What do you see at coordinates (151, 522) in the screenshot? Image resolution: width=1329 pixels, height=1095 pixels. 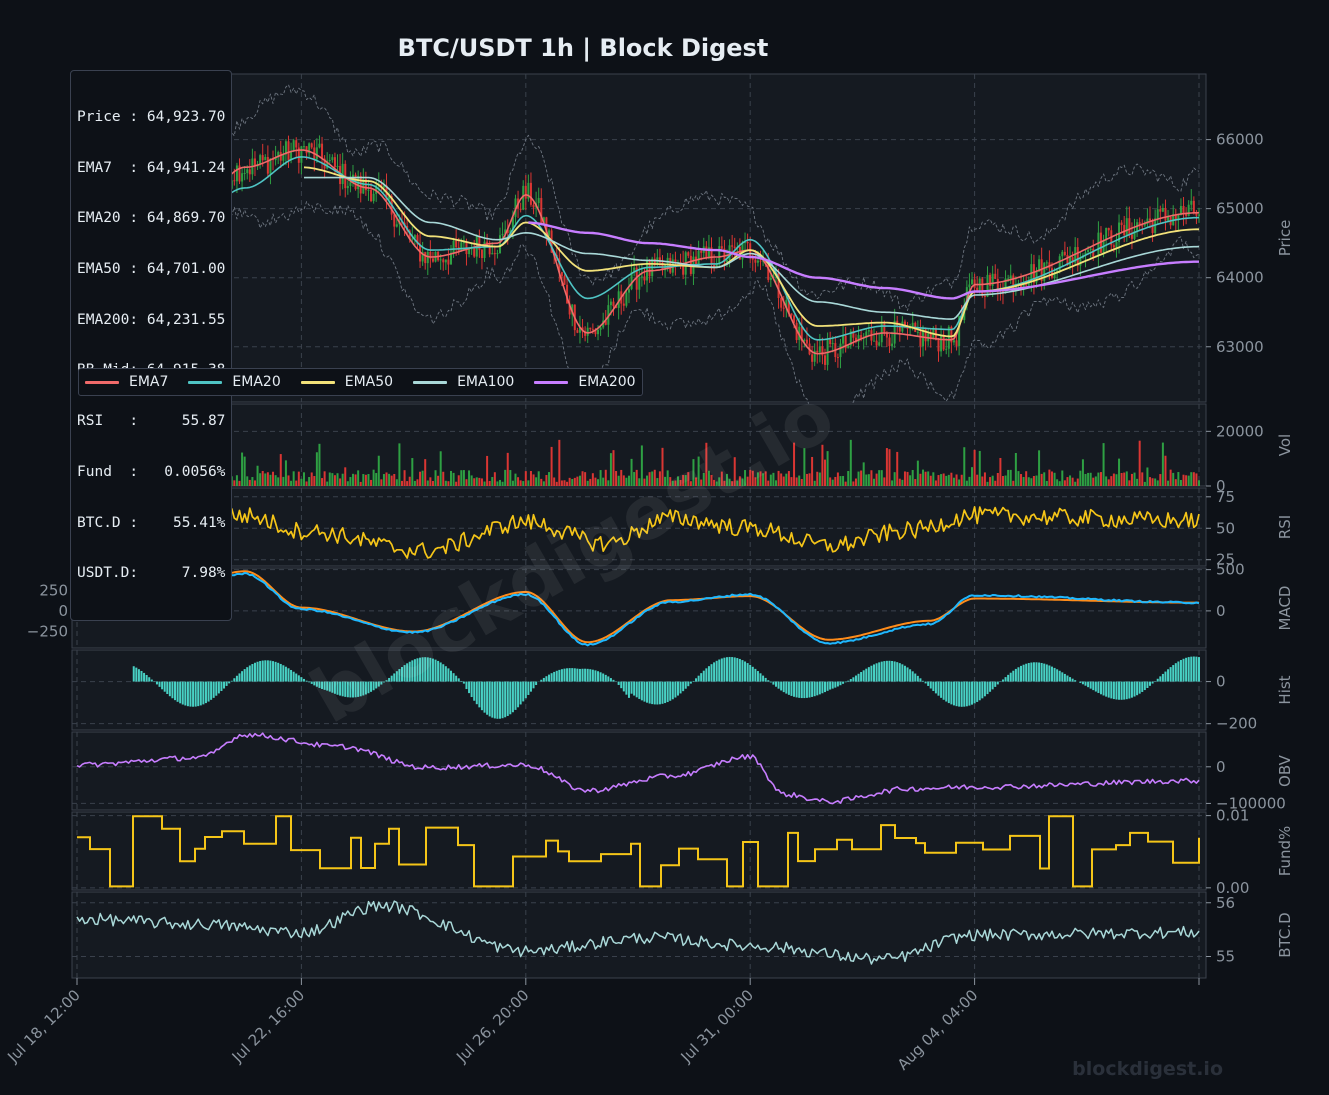 I see `info-row-btcd: BTC.D : 55.41%` at bounding box center [151, 522].